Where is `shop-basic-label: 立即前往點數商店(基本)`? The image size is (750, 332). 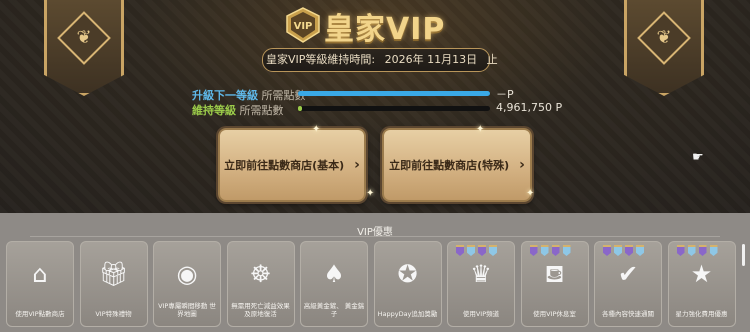
shop-basic-label: 立即前往點數商店(基本) is located at coordinates (284, 165).